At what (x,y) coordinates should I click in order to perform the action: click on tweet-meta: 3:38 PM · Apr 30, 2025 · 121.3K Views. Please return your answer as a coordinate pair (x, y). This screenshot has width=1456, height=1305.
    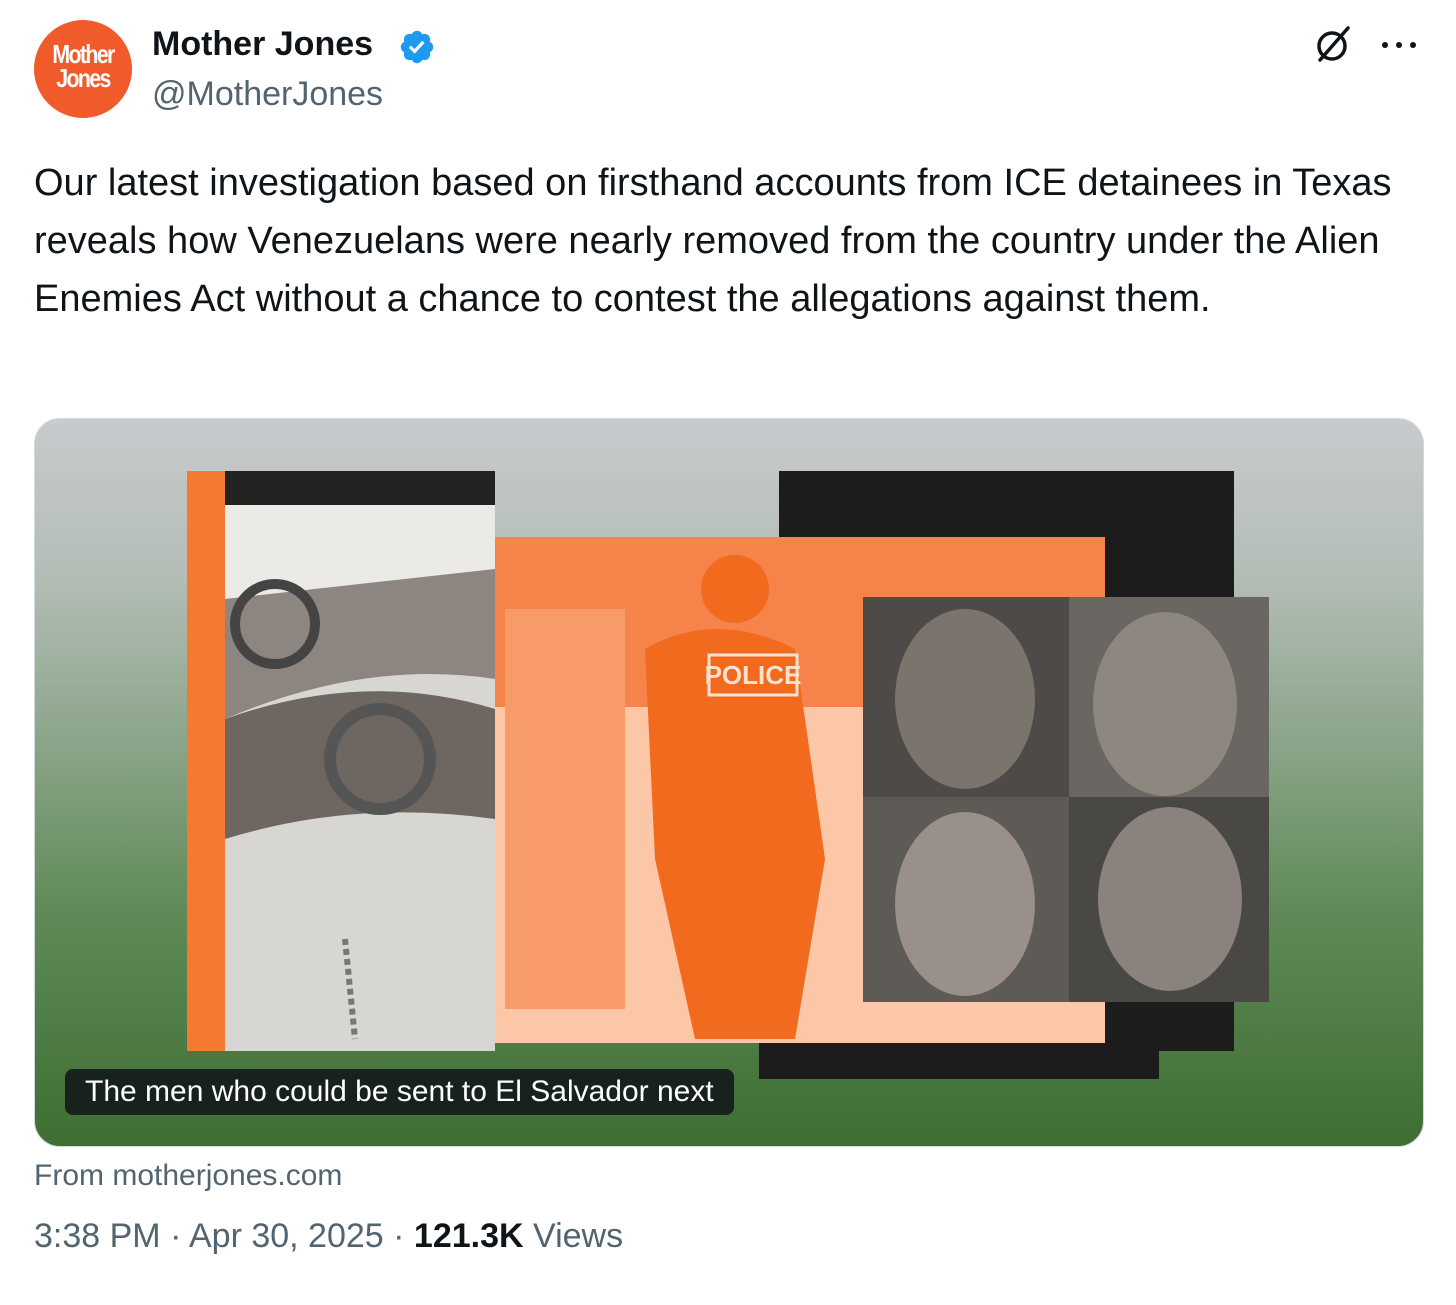
    Looking at the image, I should click on (328, 1236).